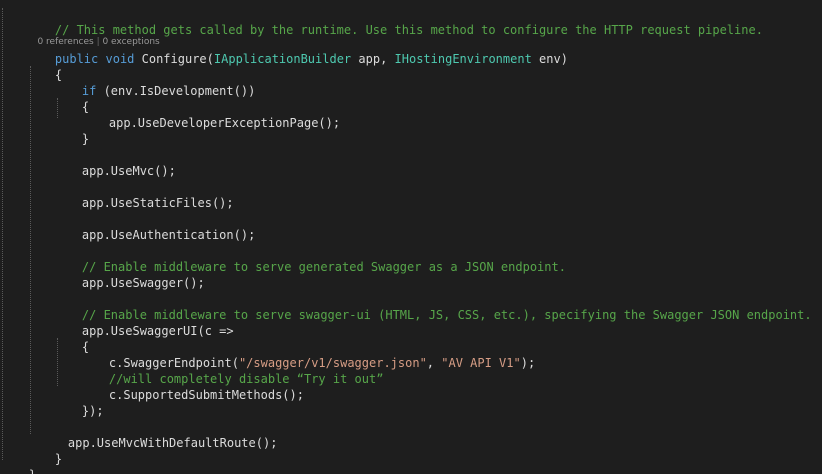 This screenshot has width=822, height=474. What do you see at coordinates (92, 411) in the screenshot?
I see `lambda-close: });` at bounding box center [92, 411].